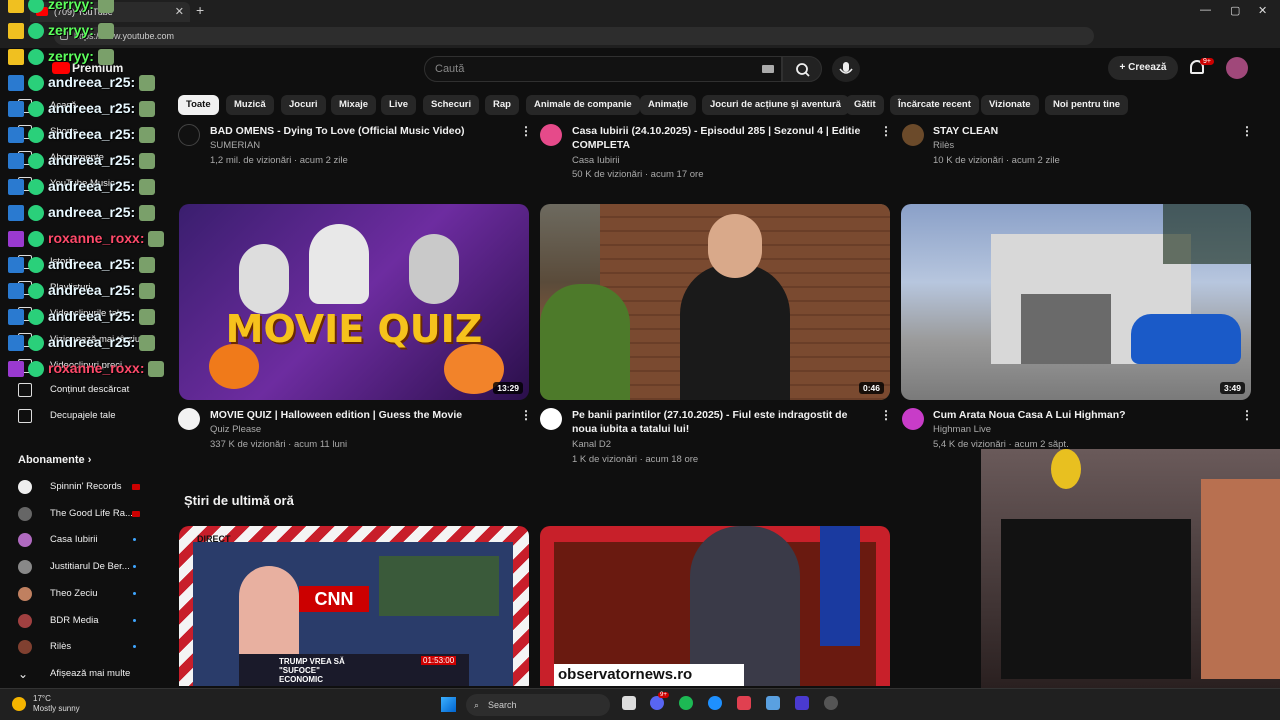 The height and width of the screenshot is (720, 1280). I want to click on video-meta: 1,2 mil. de vizionări · acum 2 zile, so click(279, 160).